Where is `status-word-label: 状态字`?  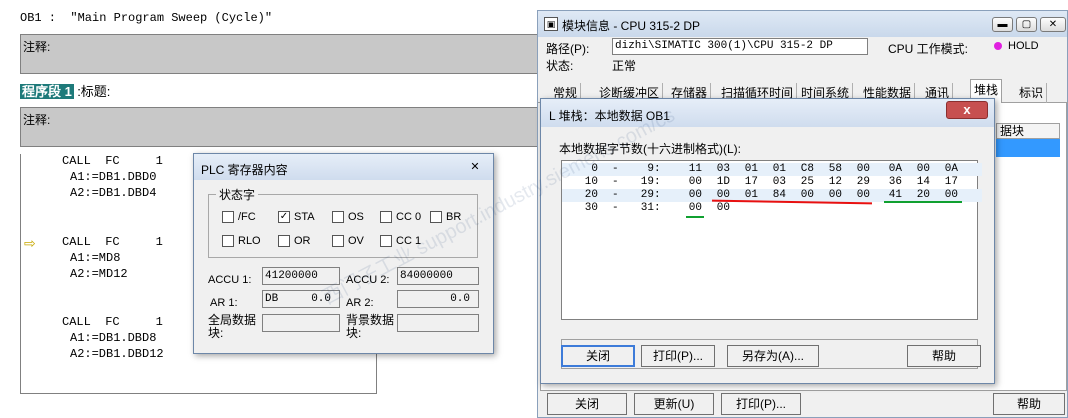 status-word-label: 状态字 is located at coordinates (237, 194).